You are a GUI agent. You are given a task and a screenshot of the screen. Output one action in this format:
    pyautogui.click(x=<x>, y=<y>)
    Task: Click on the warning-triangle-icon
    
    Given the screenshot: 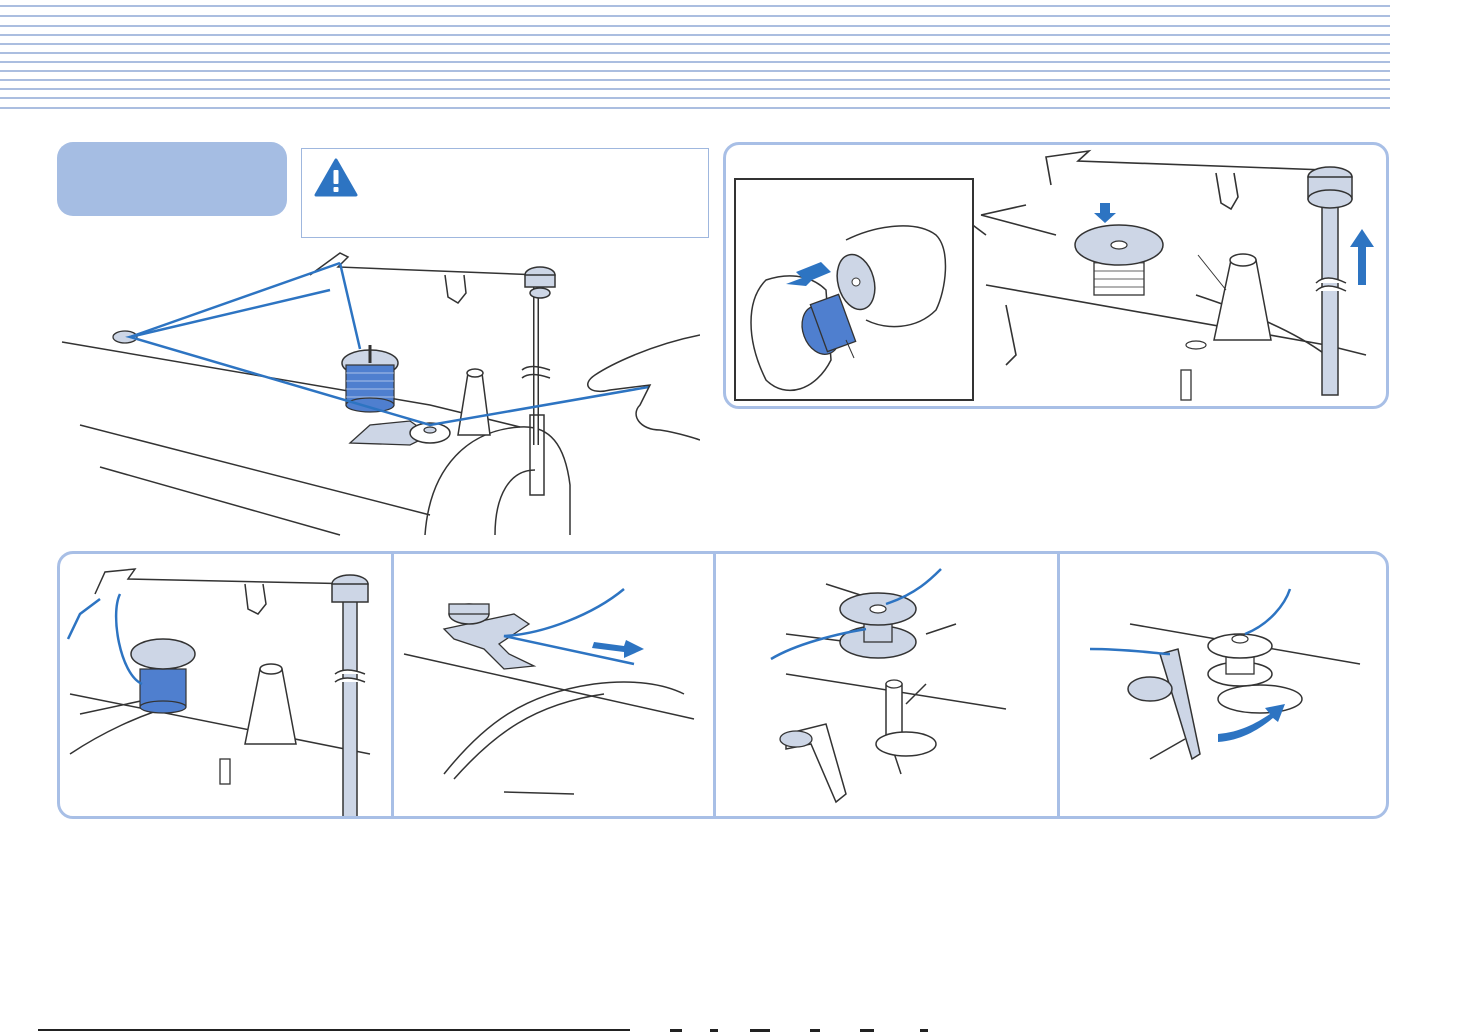 What is the action you would take?
    pyautogui.click(x=336, y=177)
    